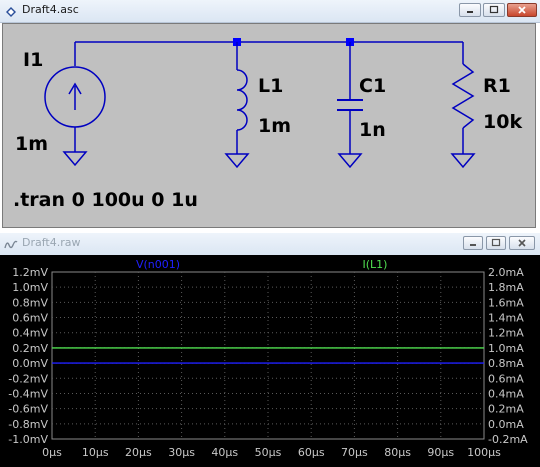 Image resolution: width=540 pixels, height=467 pixels. What do you see at coordinates (274, 126) in the screenshot?
I see `l1-value-label: 1m` at bounding box center [274, 126].